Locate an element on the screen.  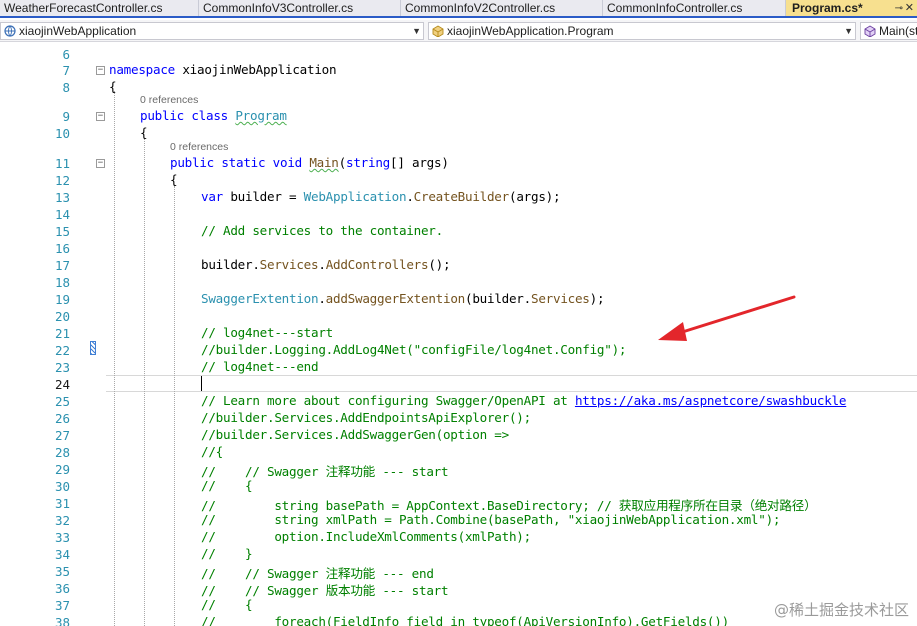
code-token: ( is located at coordinates (342, 162).